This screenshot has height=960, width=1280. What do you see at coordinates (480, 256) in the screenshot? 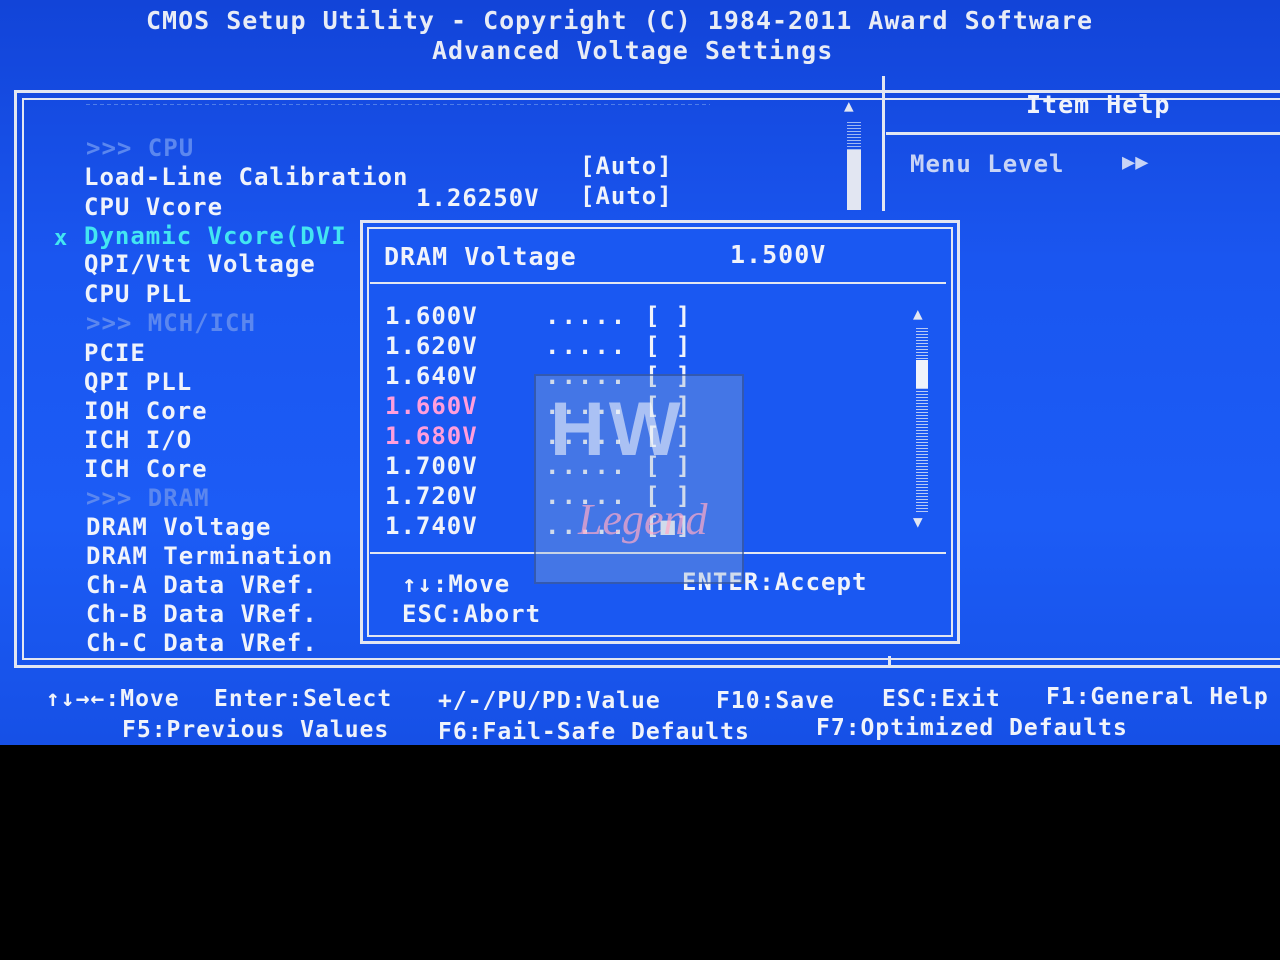
I see `dialog-title: DRAM Voltage` at bounding box center [480, 256].